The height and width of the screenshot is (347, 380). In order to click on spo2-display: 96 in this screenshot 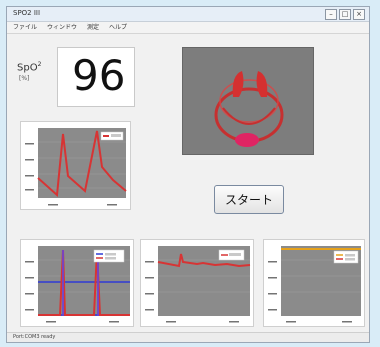, I will do `click(96, 77)`.